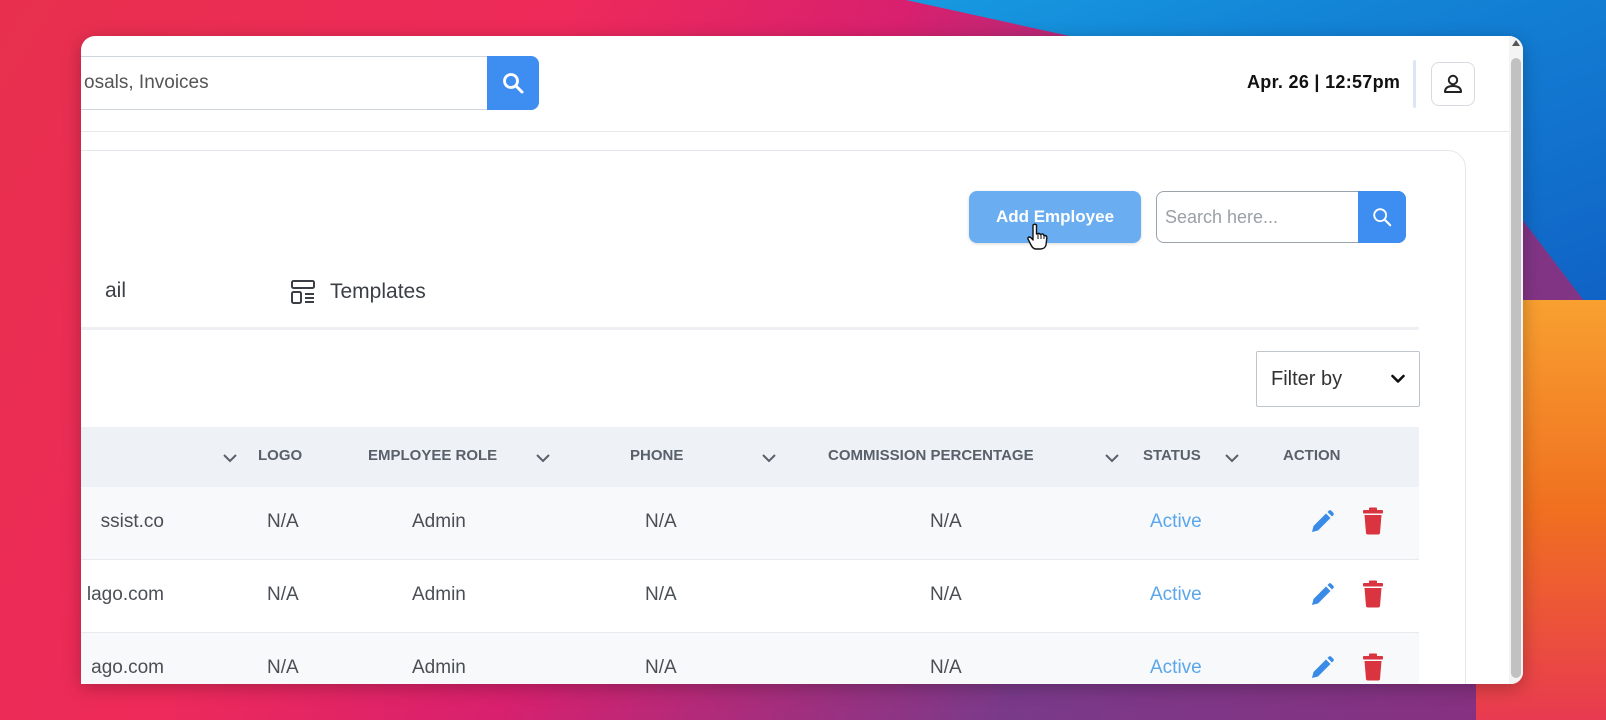  I want to click on email-cell: ssist.co, so click(132, 521).